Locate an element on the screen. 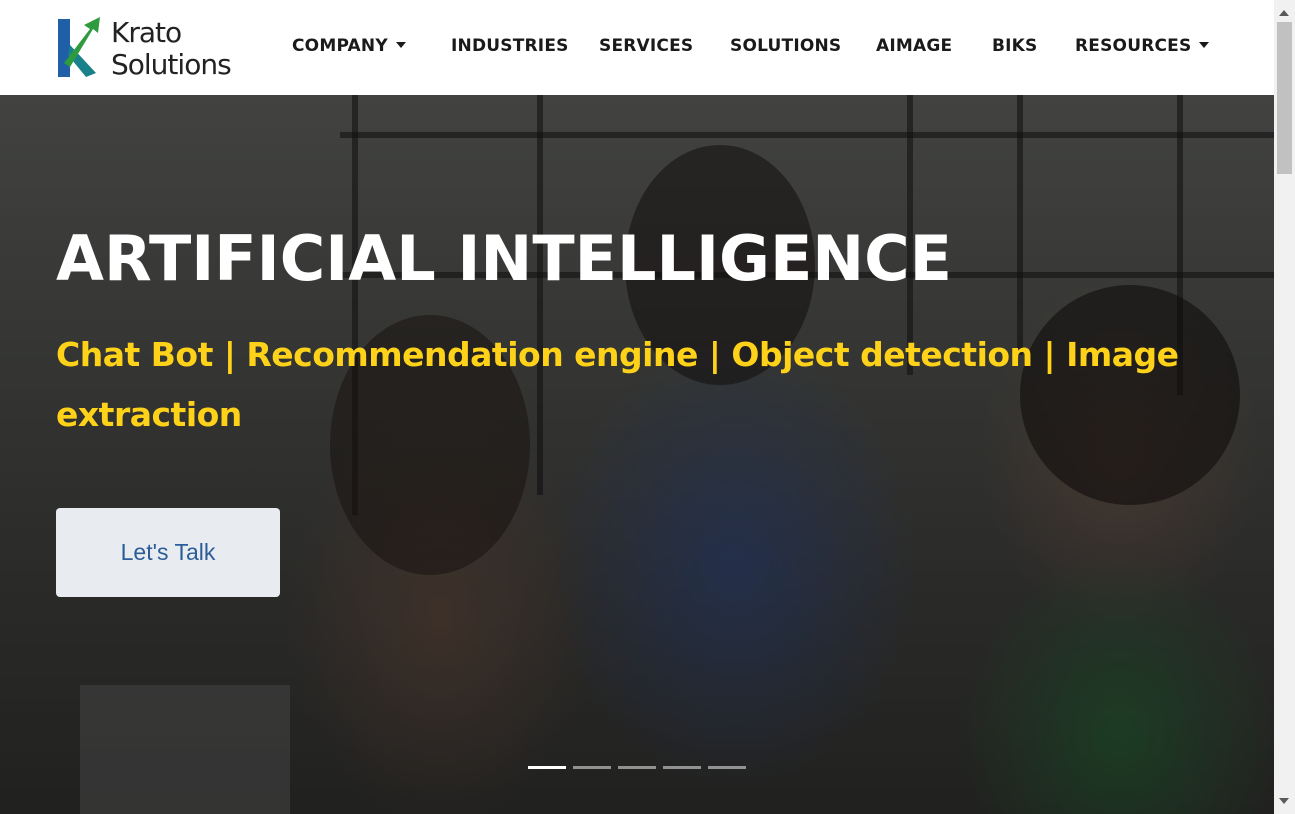 This screenshot has width=1295, height=814. nav-item-biks: BIKS is located at coordinates (1015, 46).